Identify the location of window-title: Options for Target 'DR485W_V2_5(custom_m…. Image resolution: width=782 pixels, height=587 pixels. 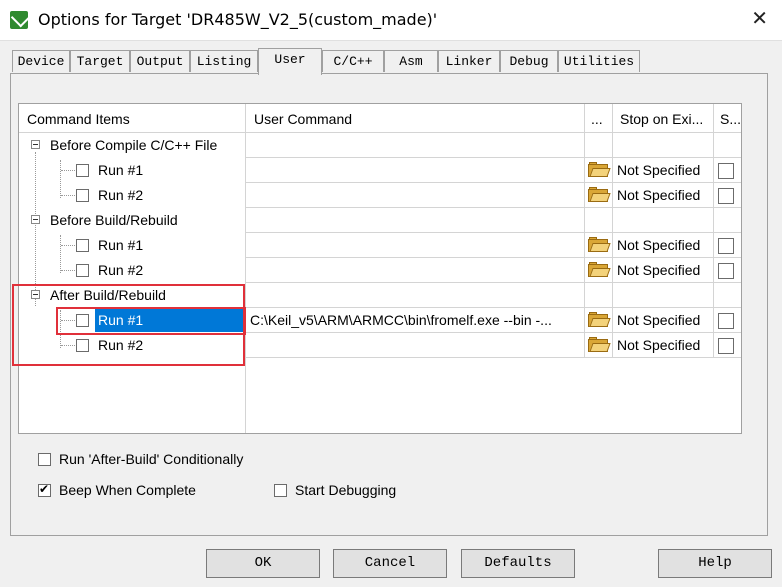
(238, 19).